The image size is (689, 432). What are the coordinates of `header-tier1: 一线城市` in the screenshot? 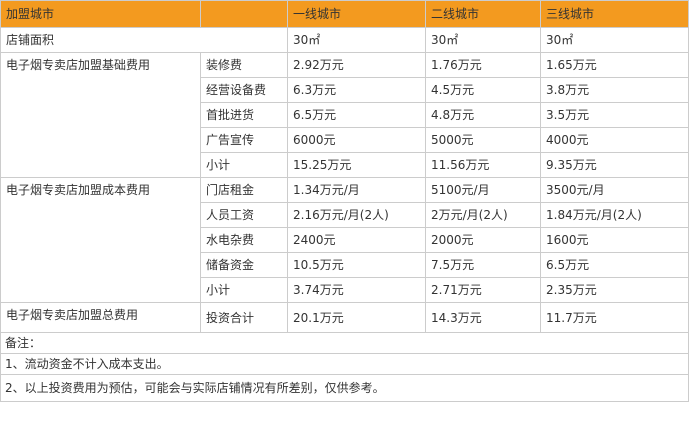 It's located at (356, 14).